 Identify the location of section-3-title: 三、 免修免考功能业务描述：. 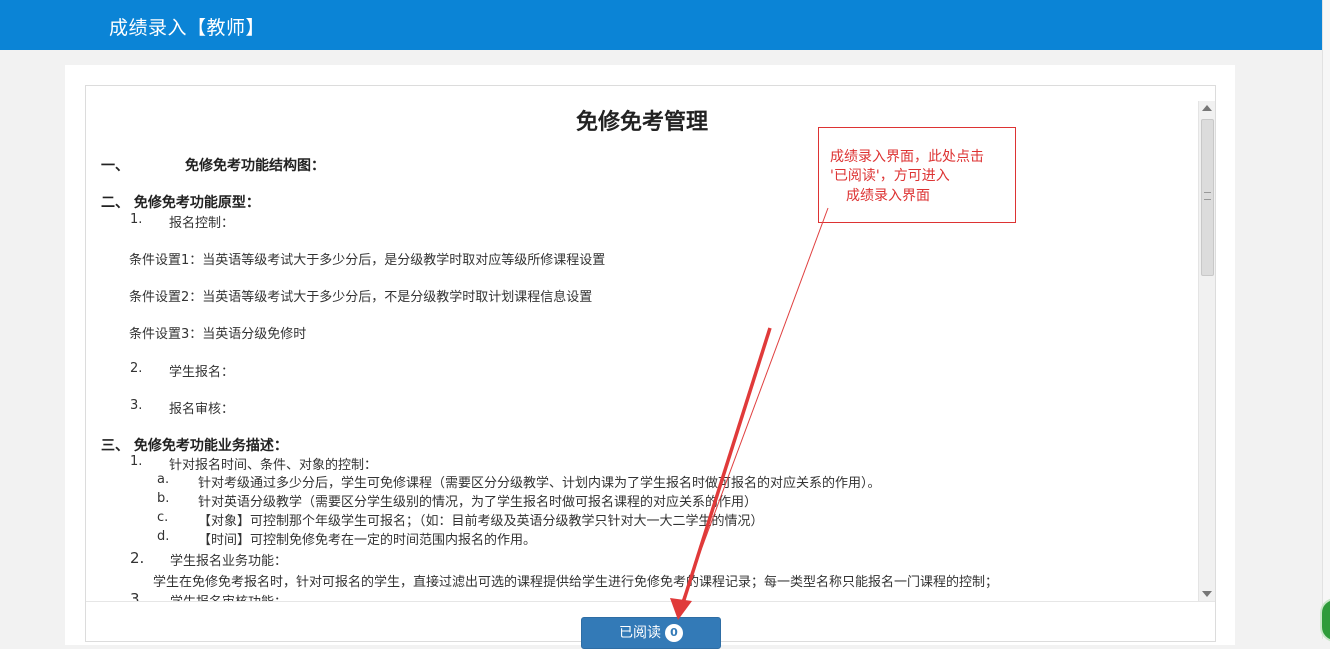
(194, 446).